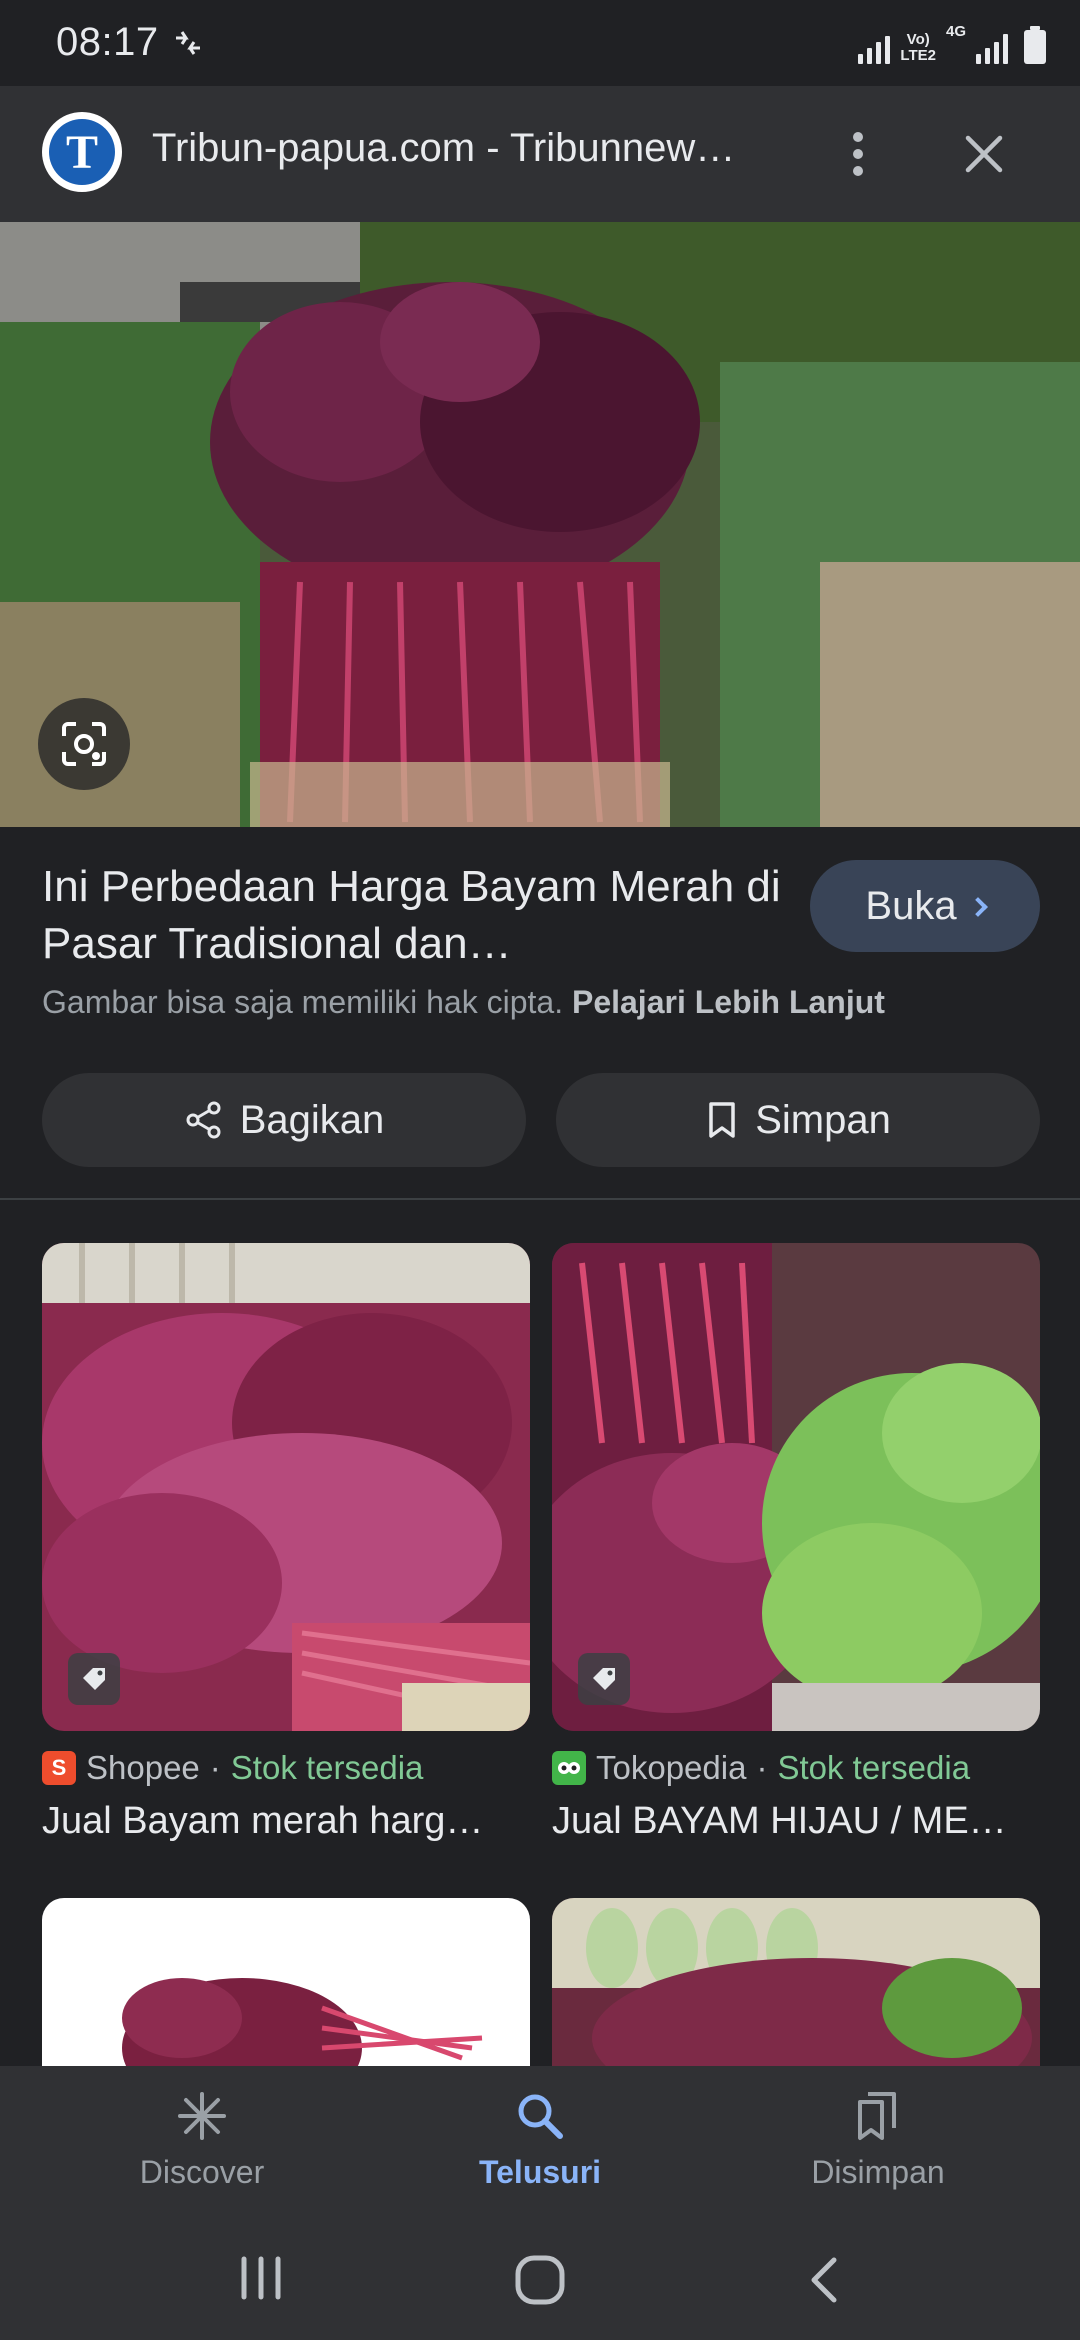  I want to click on related-source-2: Tokopedia · Stok tersedia, so click(761, 1768).